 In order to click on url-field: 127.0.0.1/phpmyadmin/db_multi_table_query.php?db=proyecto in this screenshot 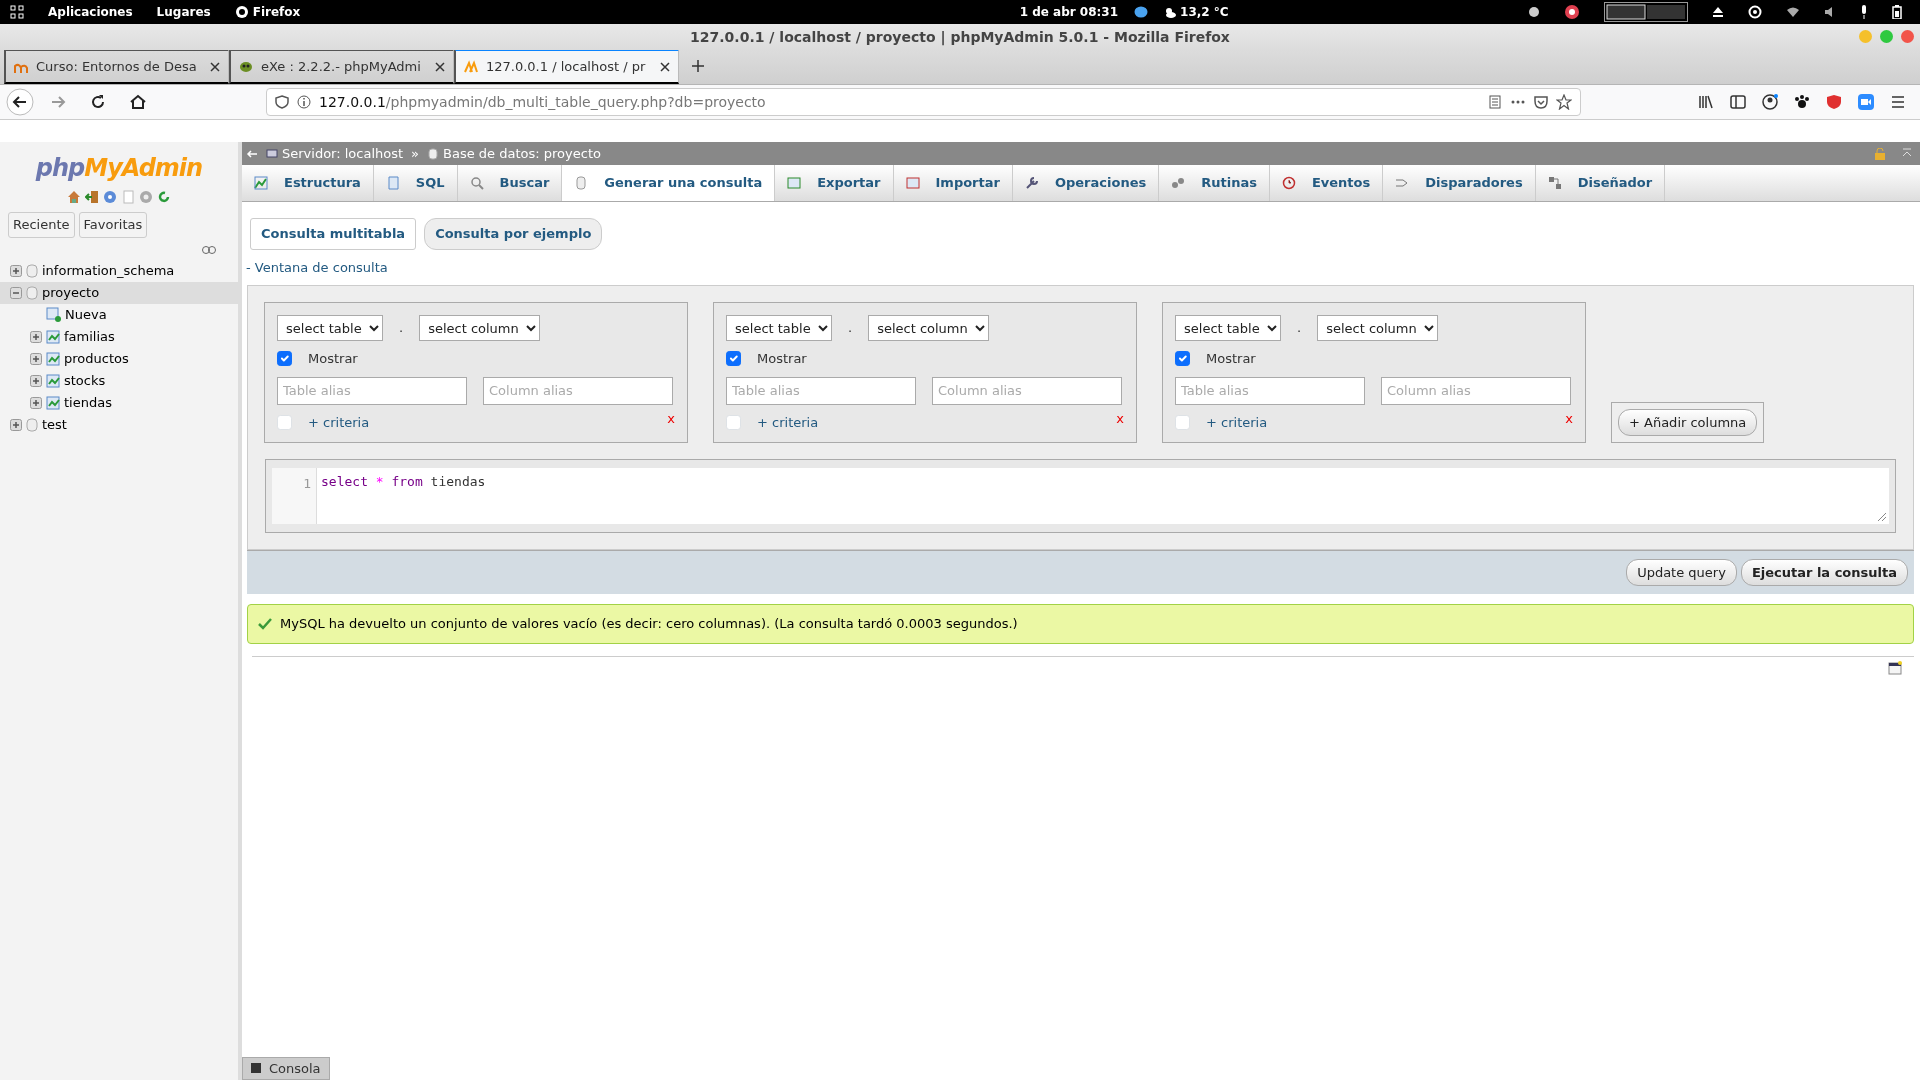, I will do `click(923, 102)`.